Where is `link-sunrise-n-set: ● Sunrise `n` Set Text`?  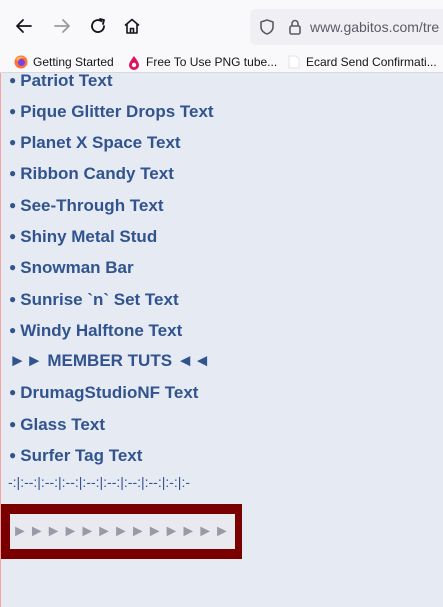 link-sunrise-n-set: ● Sunrise `n` Set Text is located at coordinates (94, 299).